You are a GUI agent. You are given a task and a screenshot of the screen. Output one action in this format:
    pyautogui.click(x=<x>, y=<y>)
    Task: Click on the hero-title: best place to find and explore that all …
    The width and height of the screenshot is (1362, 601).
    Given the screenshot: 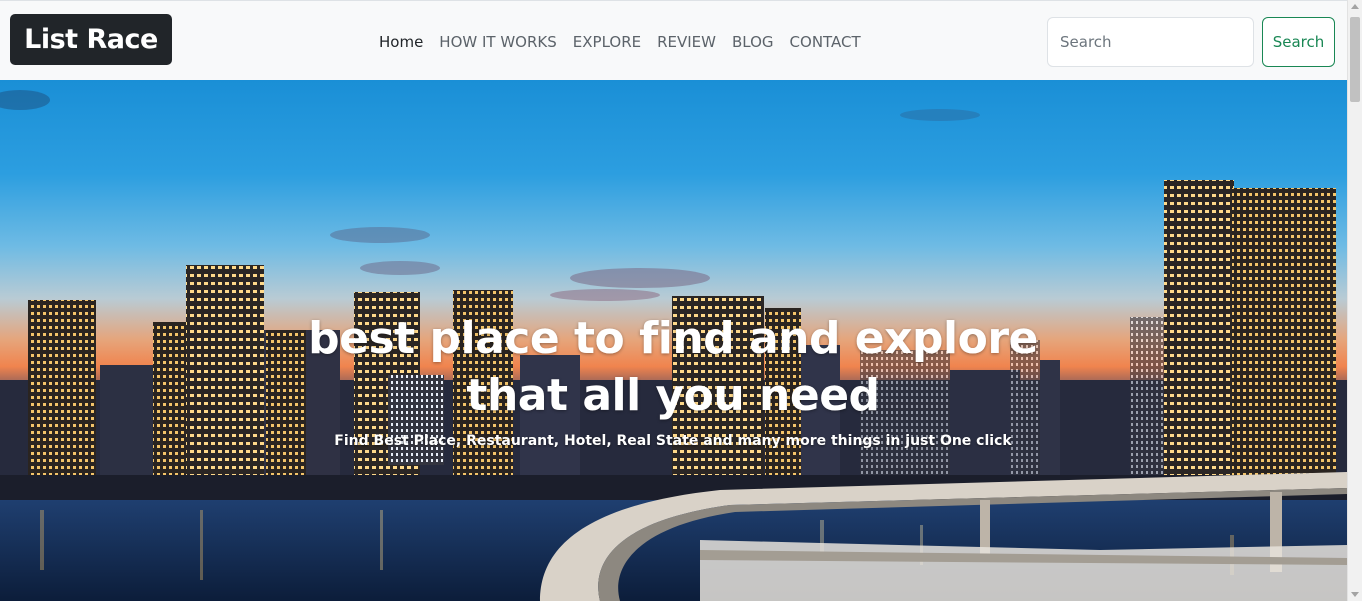 What is the action you would take?
    pyautogui.click(x=673, y=367)
    